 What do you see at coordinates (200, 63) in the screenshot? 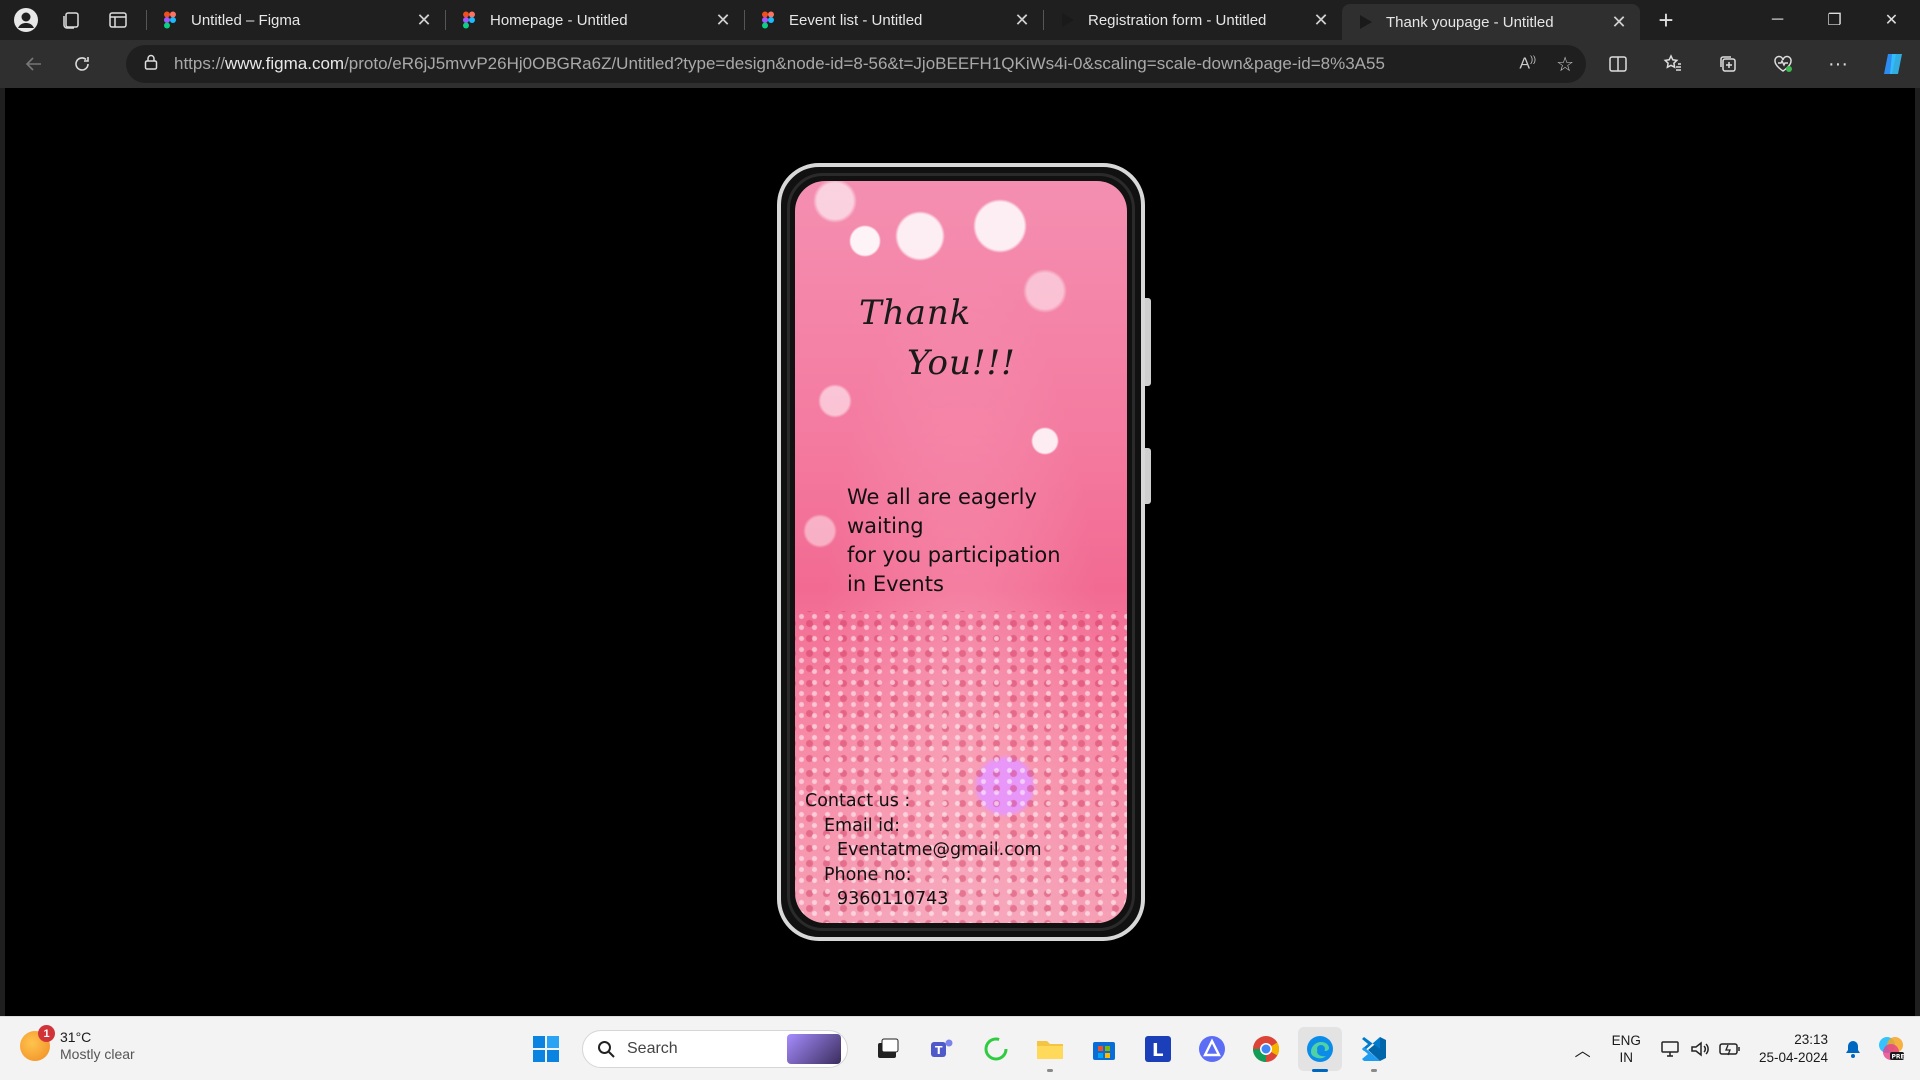
I see `url-scheme: https://` at bounding box center [200, 63].